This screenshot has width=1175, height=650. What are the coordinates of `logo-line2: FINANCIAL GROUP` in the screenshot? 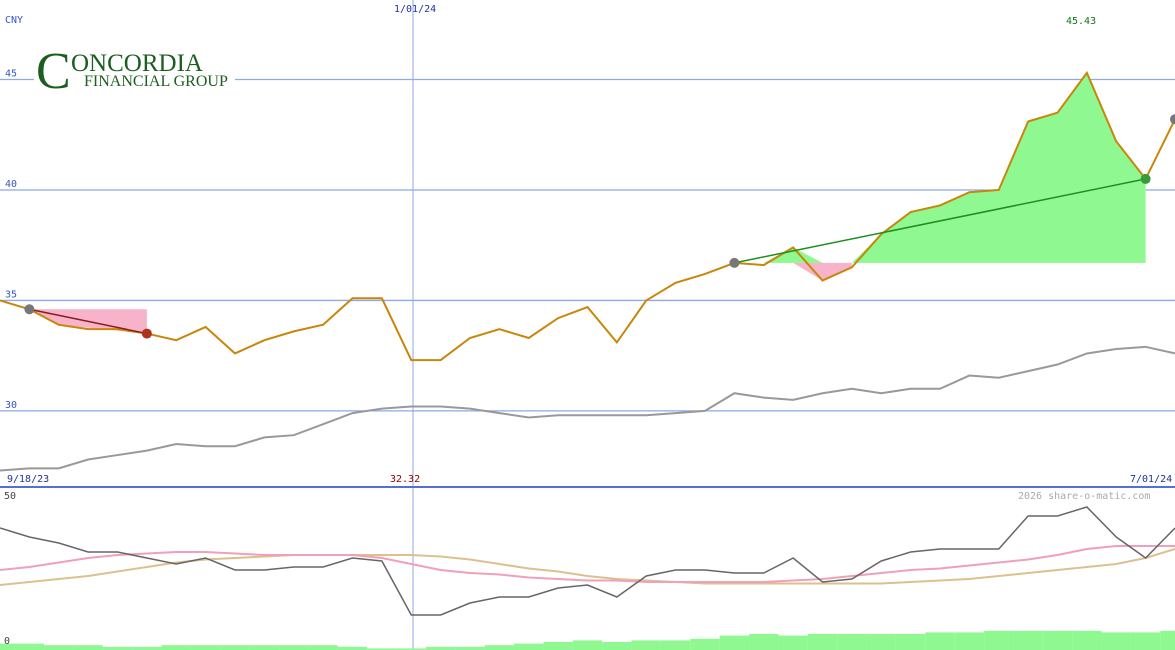 It's located at (156, 81).